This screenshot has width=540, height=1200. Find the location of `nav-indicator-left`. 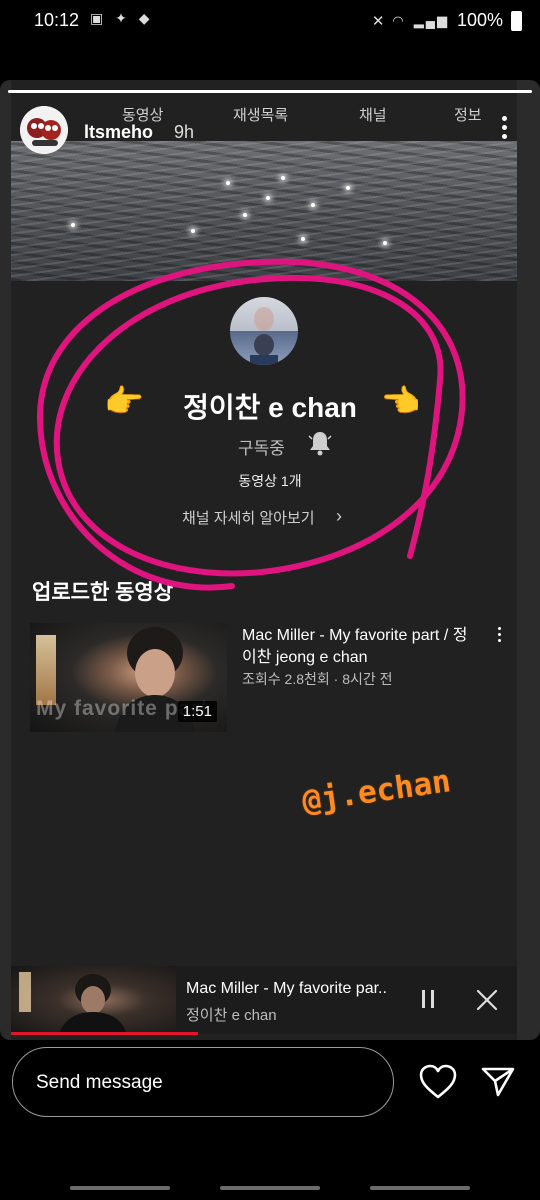

nav-indicator-left is located at coordinates (120, 1188).